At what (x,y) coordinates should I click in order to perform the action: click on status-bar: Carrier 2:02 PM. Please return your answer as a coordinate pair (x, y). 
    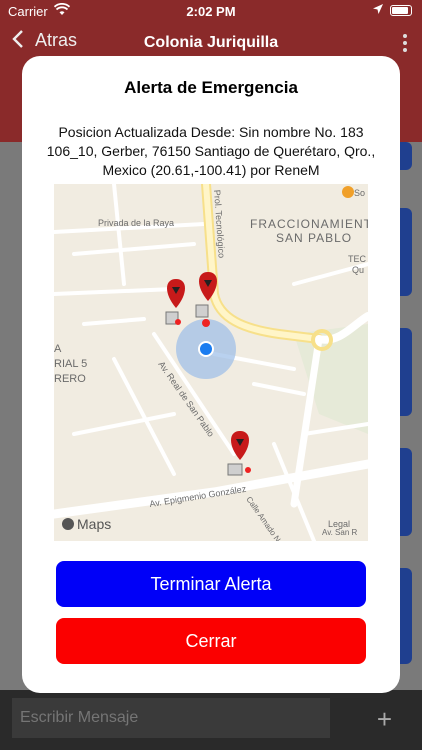
    Looking at the image, I should click on (211, 11).